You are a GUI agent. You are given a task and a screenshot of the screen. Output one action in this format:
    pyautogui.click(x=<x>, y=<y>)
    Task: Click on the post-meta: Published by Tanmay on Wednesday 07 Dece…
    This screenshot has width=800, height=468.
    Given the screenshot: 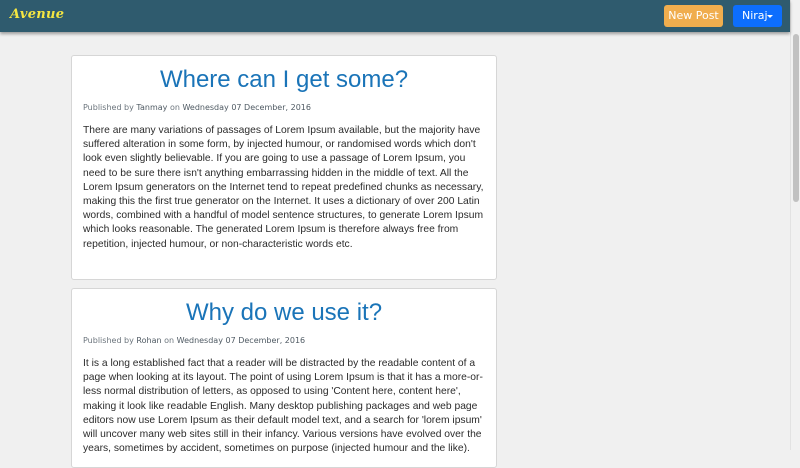 What is the action you would take?
    pyautogui.click(x=289, y=107)
    